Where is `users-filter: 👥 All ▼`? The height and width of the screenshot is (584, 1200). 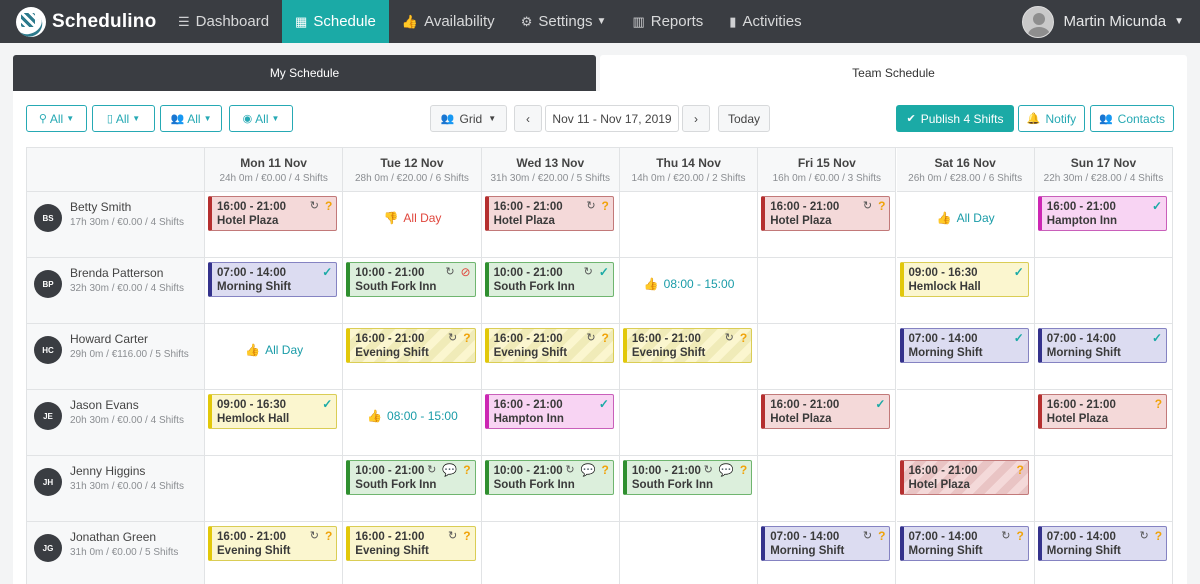
users-filter: 👥 All ▼ is located at coordinates (191, 118).